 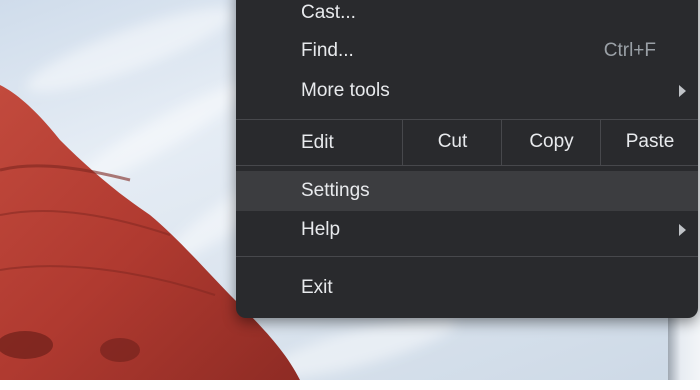 I want to click on copy-label: Copy, so click(x=551, y=141).